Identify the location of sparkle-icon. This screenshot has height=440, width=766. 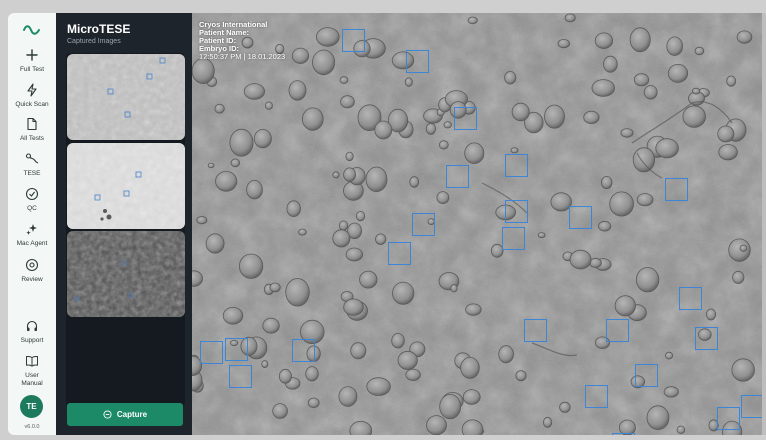
(31, 229).